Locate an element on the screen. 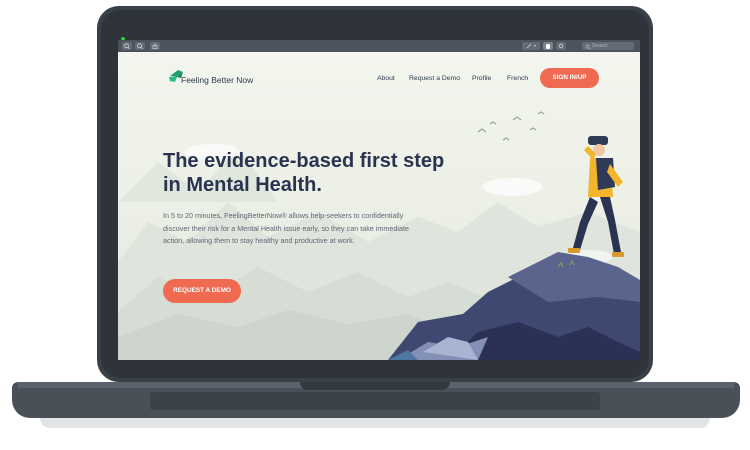  search-input: Search is located at coordinates (608, 46).